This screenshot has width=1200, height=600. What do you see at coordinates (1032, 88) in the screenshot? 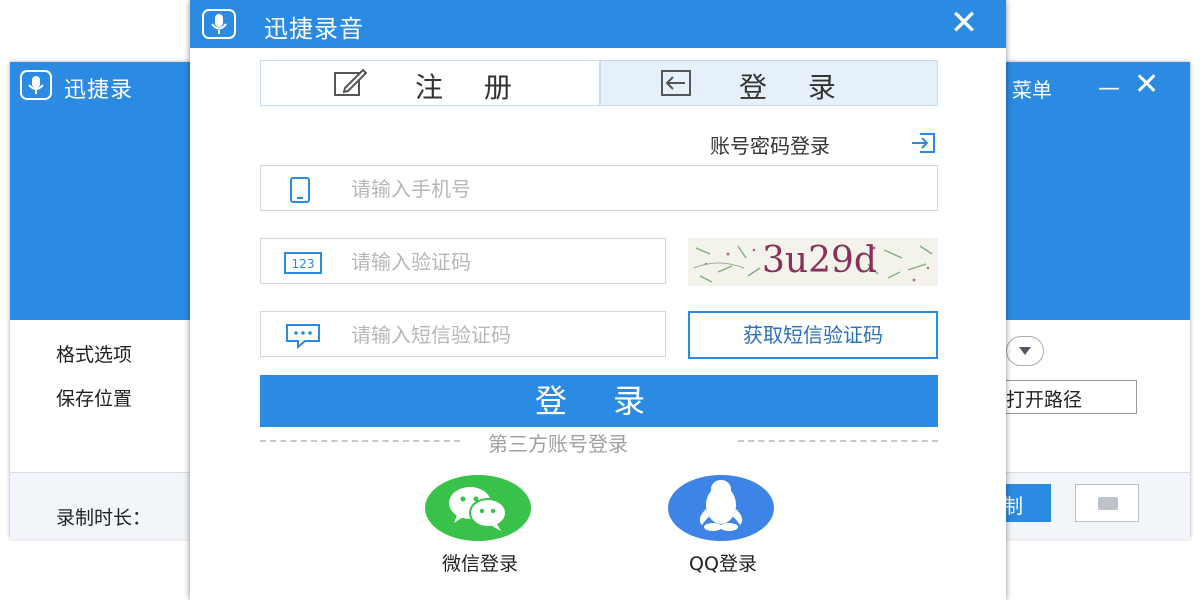
I see `main-menu-button: 菜单` at bounding box center [1032, 88].